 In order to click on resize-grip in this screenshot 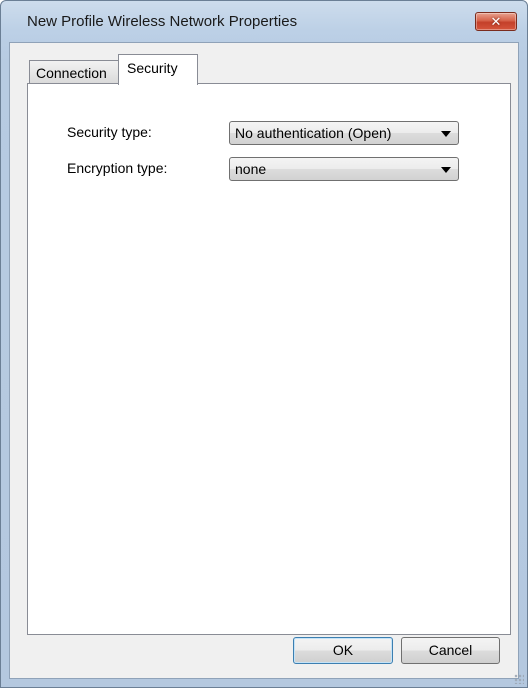, I will do `click(519, 679)`.